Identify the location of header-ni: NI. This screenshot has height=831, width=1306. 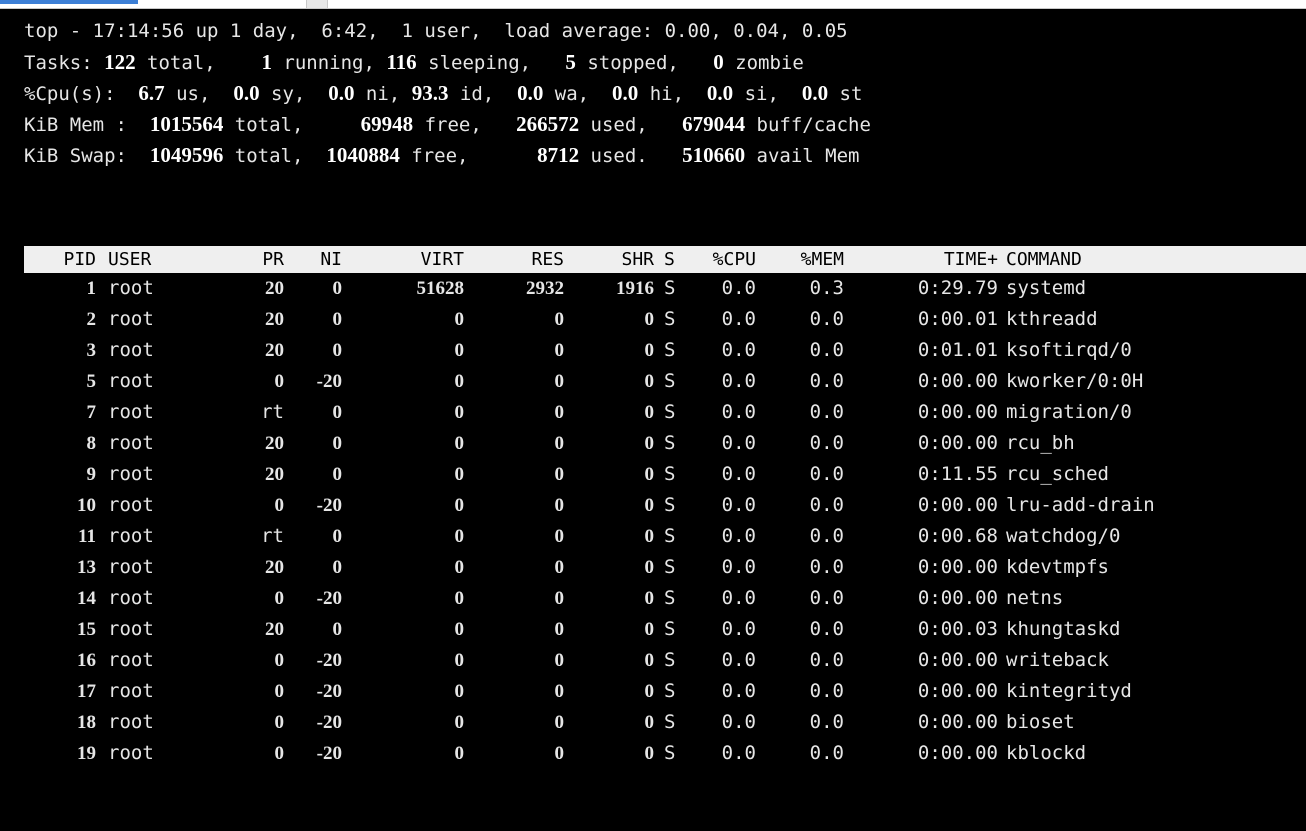
(316, 259).